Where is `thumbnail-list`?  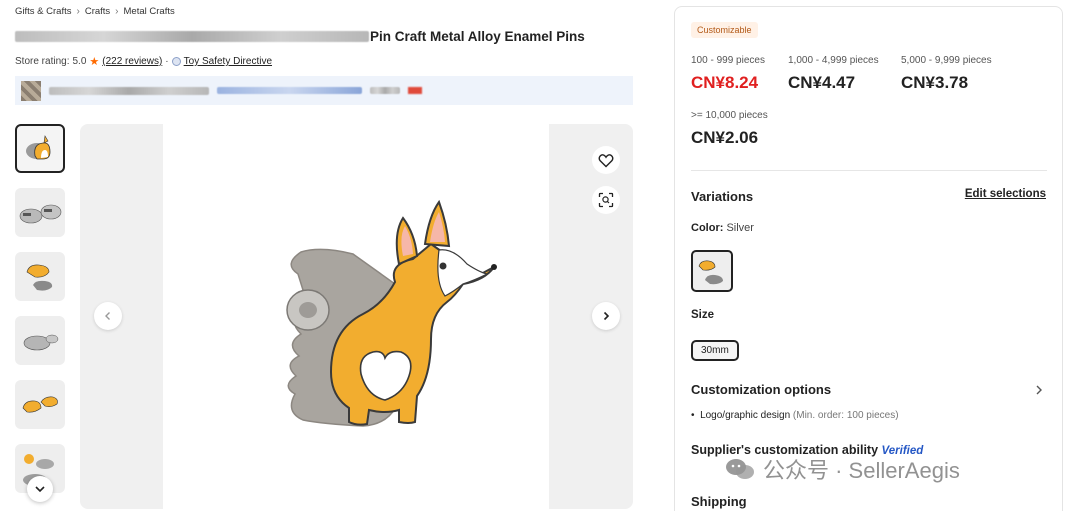 thumbnail-list is located at coordinates (40, 316).